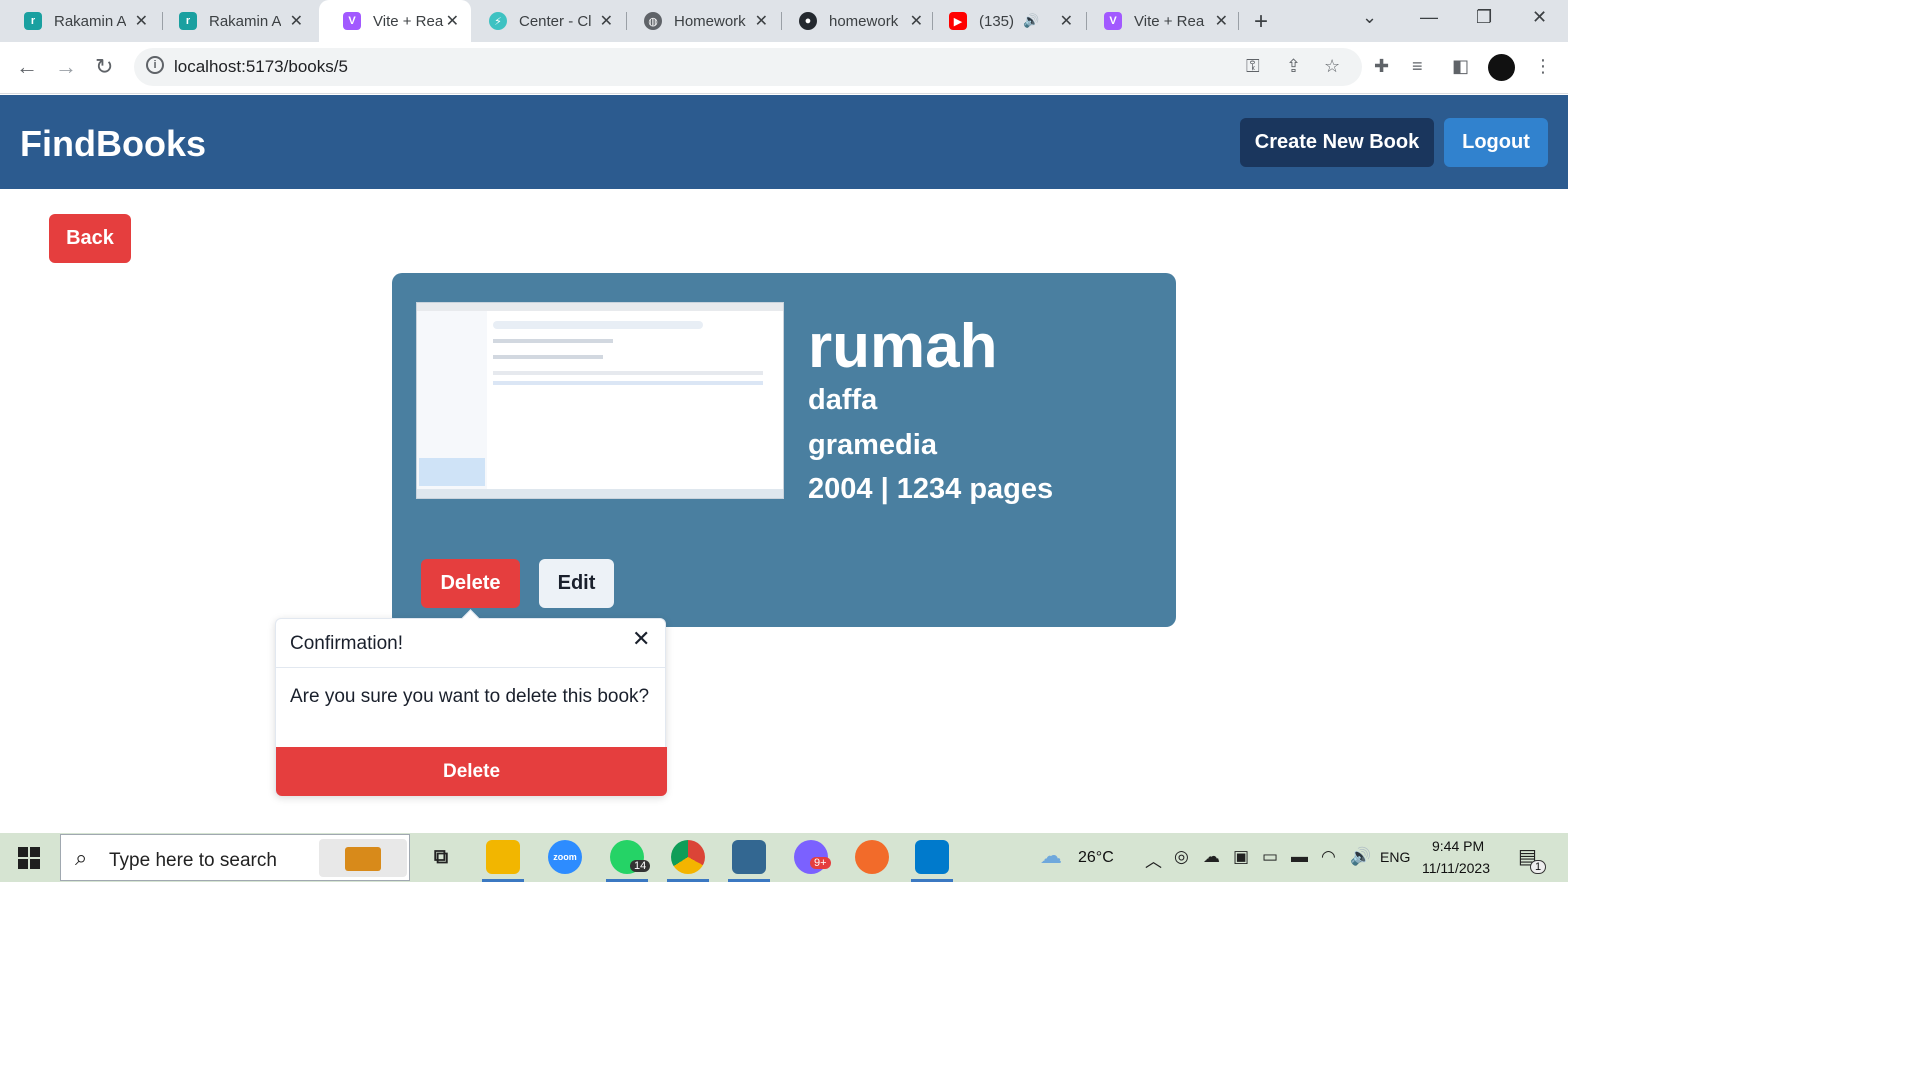 Image resolution: width=1920 pixels, height=1080 pixels. What do you see at coordinates (1458, 846) in the screenshot?
I see `clock-time: 9:44 PM` at bounding box center [1458, 846].